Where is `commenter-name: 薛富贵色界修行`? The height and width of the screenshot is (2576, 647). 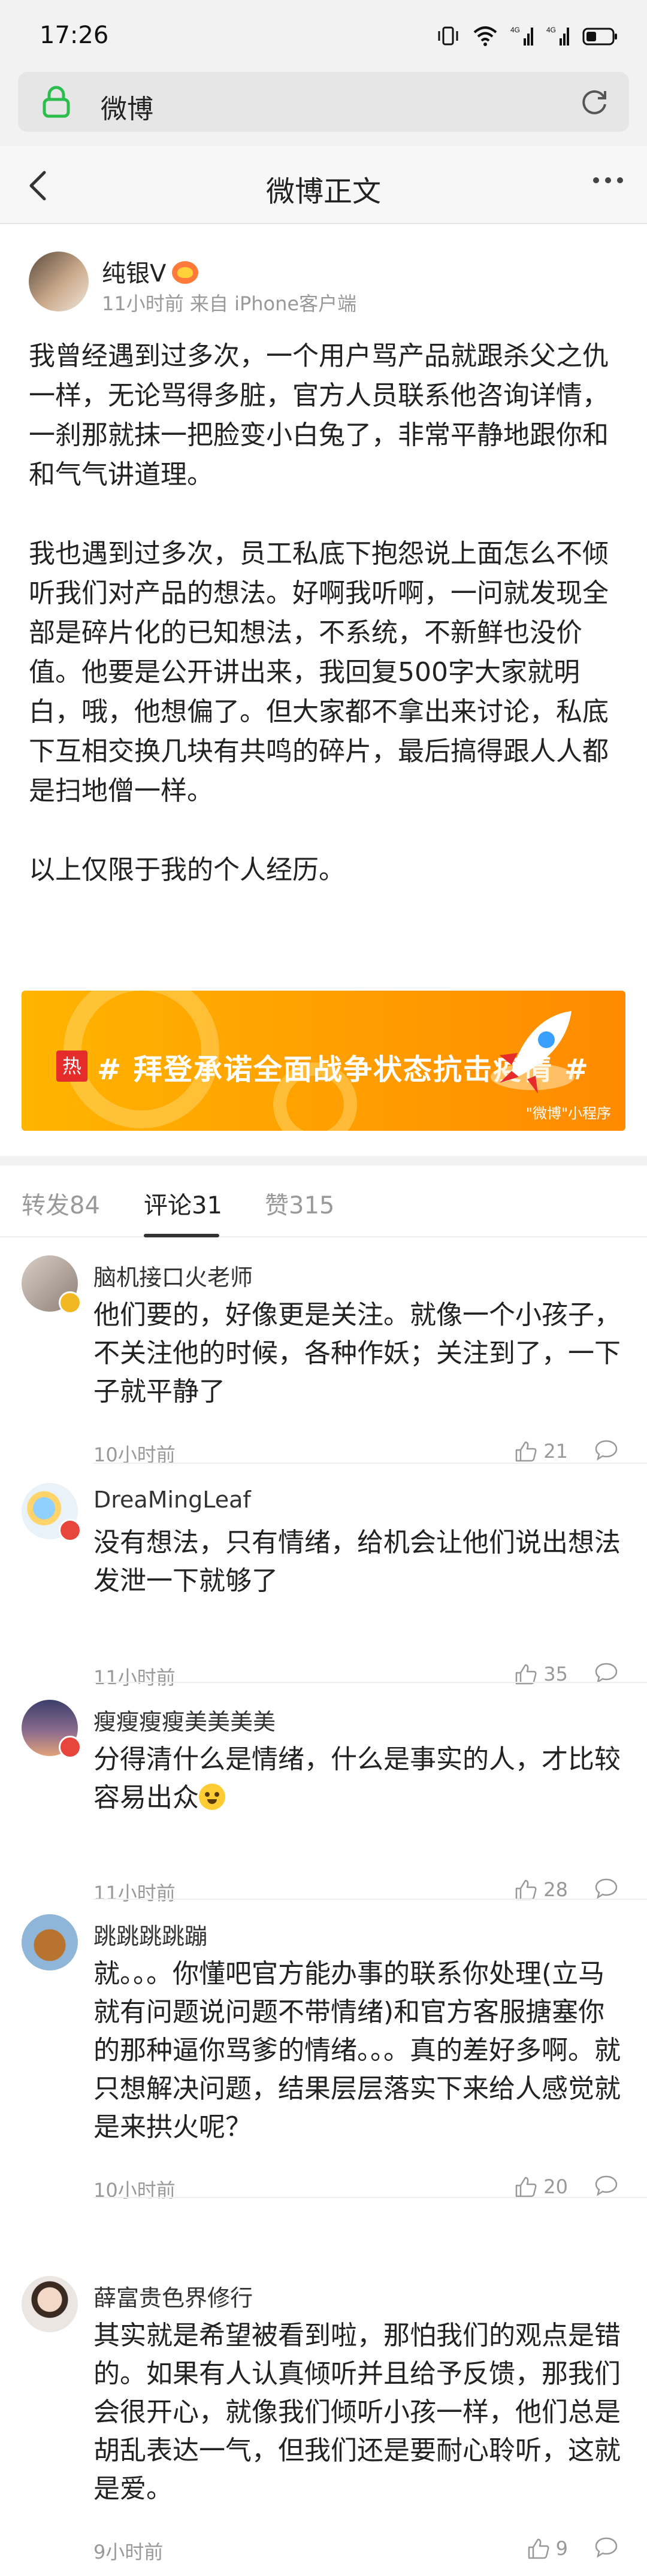 commenter-name: 薛富贵色界修行 is located at coordinates (173, 2296).